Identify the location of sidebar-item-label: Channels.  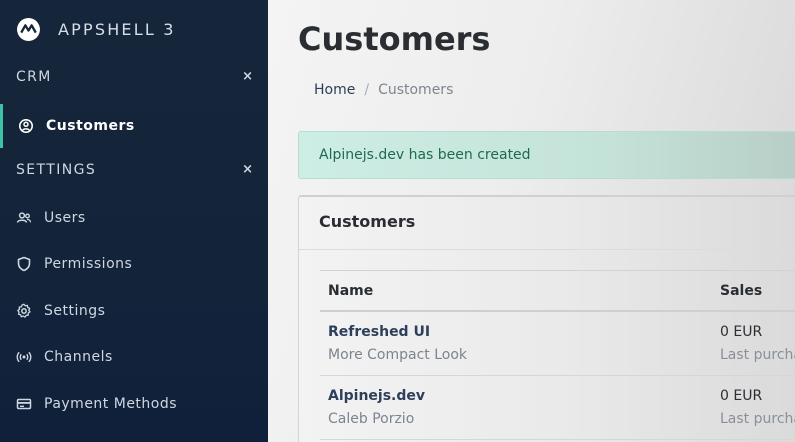
(78, 357).